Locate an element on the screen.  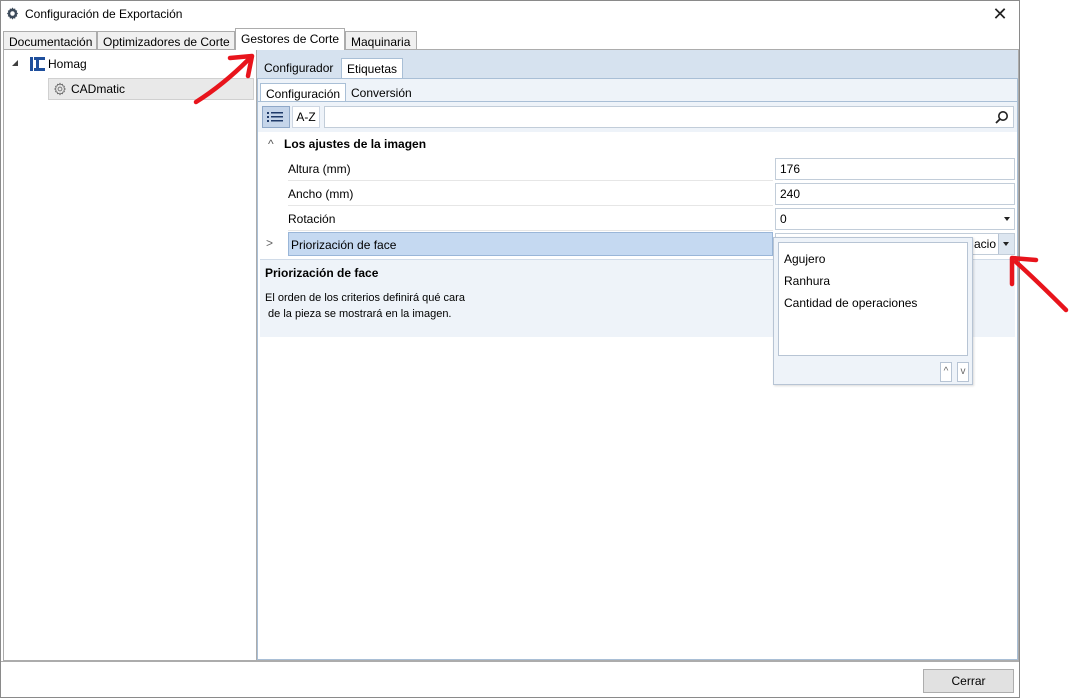
tree-item-label: Homag is located at coordinates (67, 64).